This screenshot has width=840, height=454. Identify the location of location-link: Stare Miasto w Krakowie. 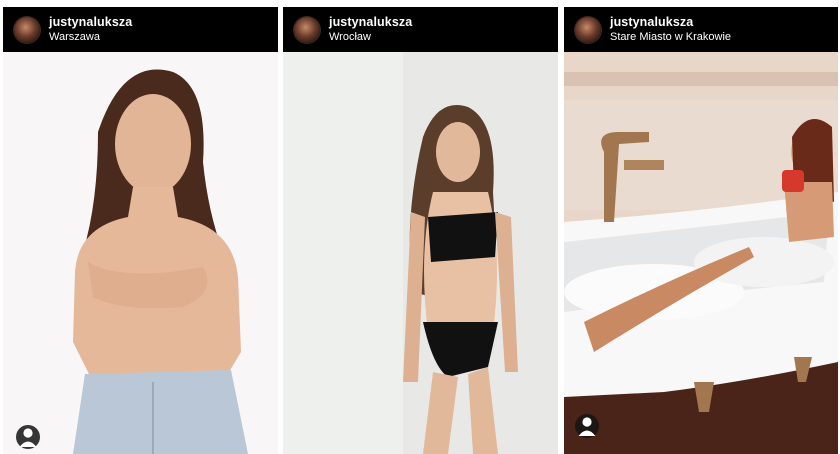
(670, 37).